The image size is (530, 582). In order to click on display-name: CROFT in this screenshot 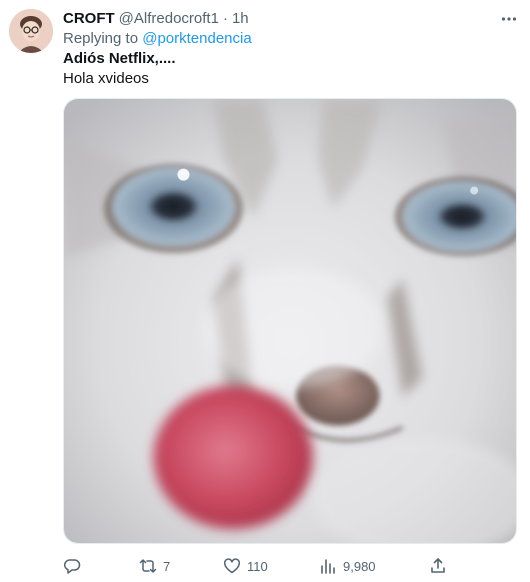, I will do `click(89, 19)`.